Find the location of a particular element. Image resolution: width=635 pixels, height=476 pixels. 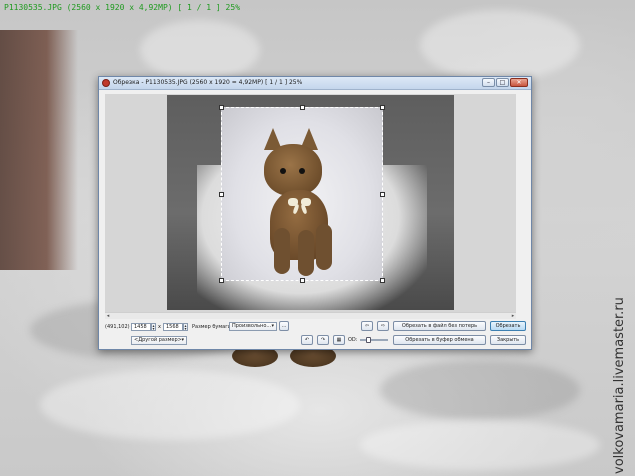

rotate-left-button: ↶ is located at coordinates (307, 340).